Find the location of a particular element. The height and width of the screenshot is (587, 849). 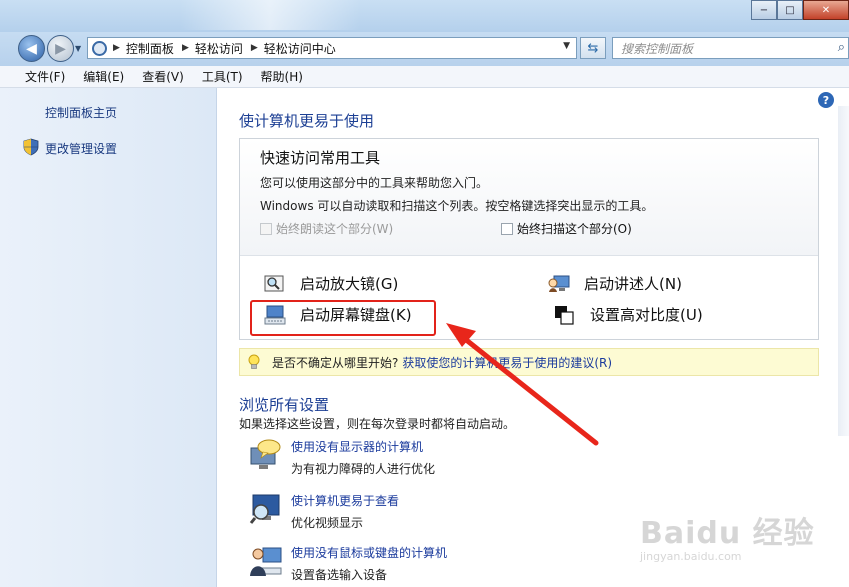

start-magnifier-link: 启动放大镜(G) is located at coordinates (331, 283).